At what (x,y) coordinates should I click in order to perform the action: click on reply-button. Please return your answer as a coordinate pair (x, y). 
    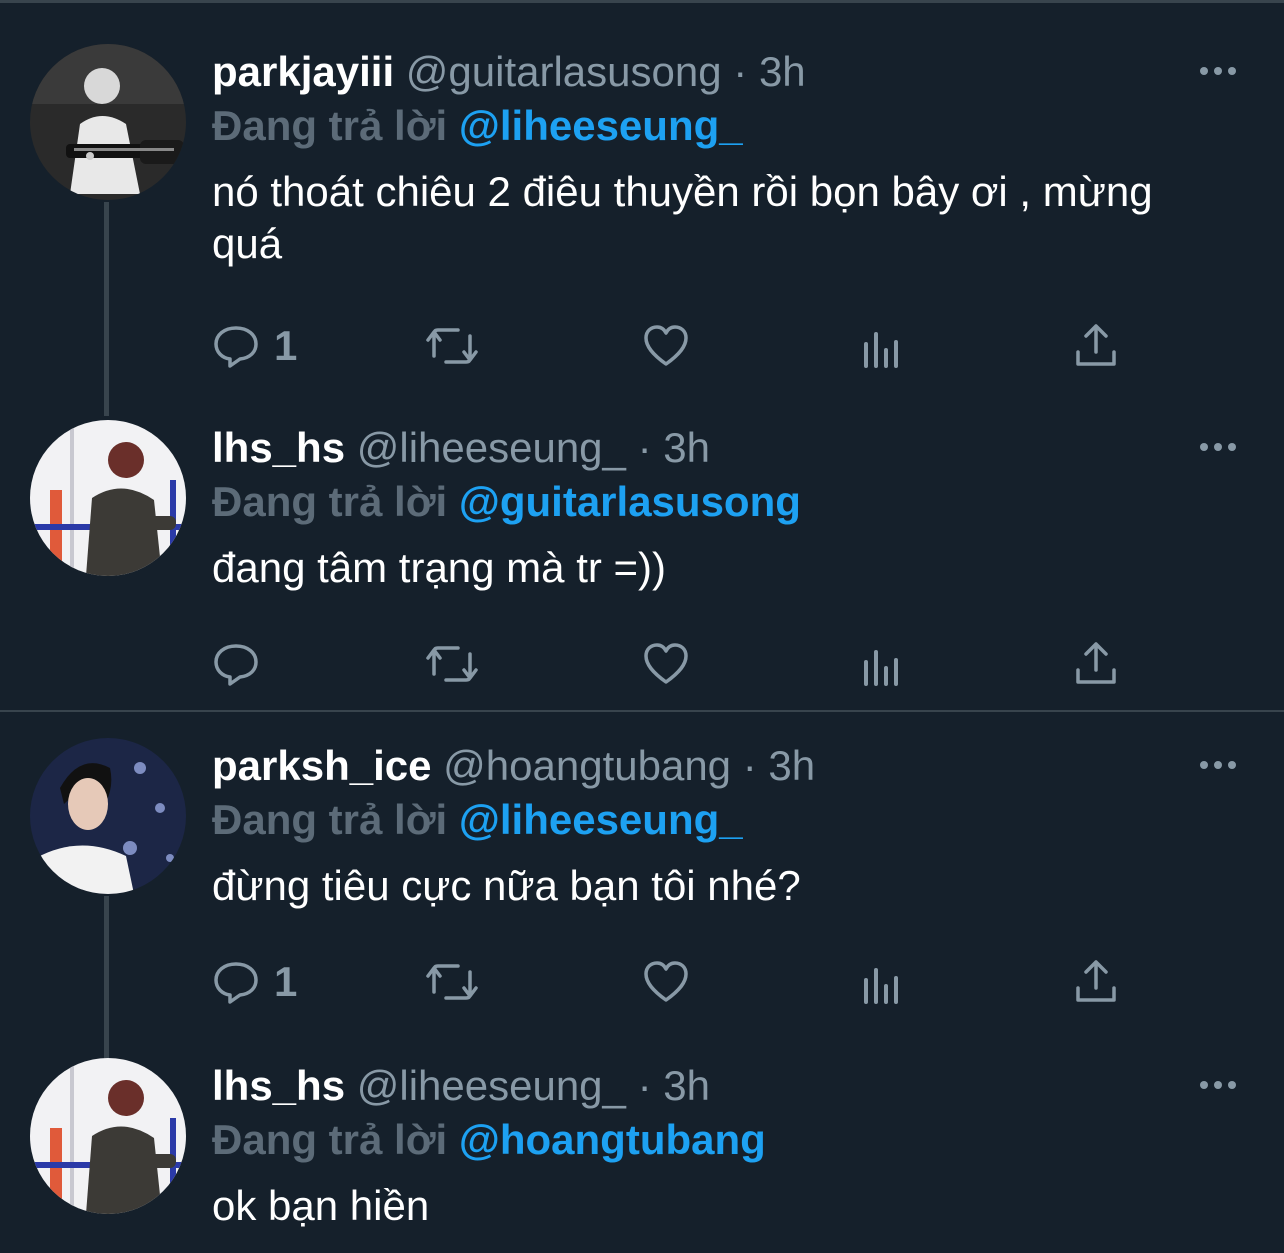
    Looking at the image, I should click on (243, 664).